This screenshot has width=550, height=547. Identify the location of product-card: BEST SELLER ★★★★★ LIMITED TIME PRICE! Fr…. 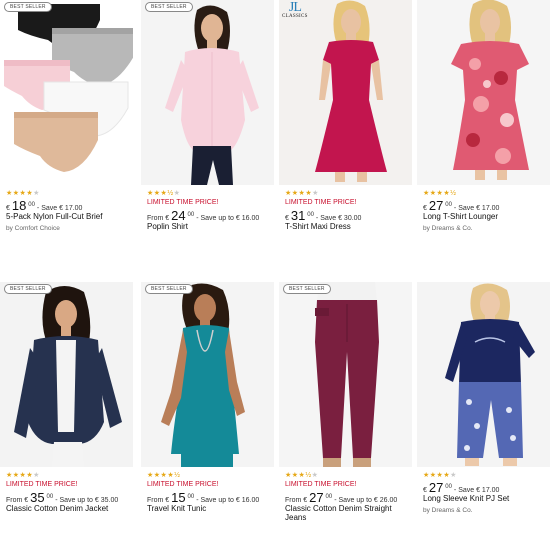
(66, 399).